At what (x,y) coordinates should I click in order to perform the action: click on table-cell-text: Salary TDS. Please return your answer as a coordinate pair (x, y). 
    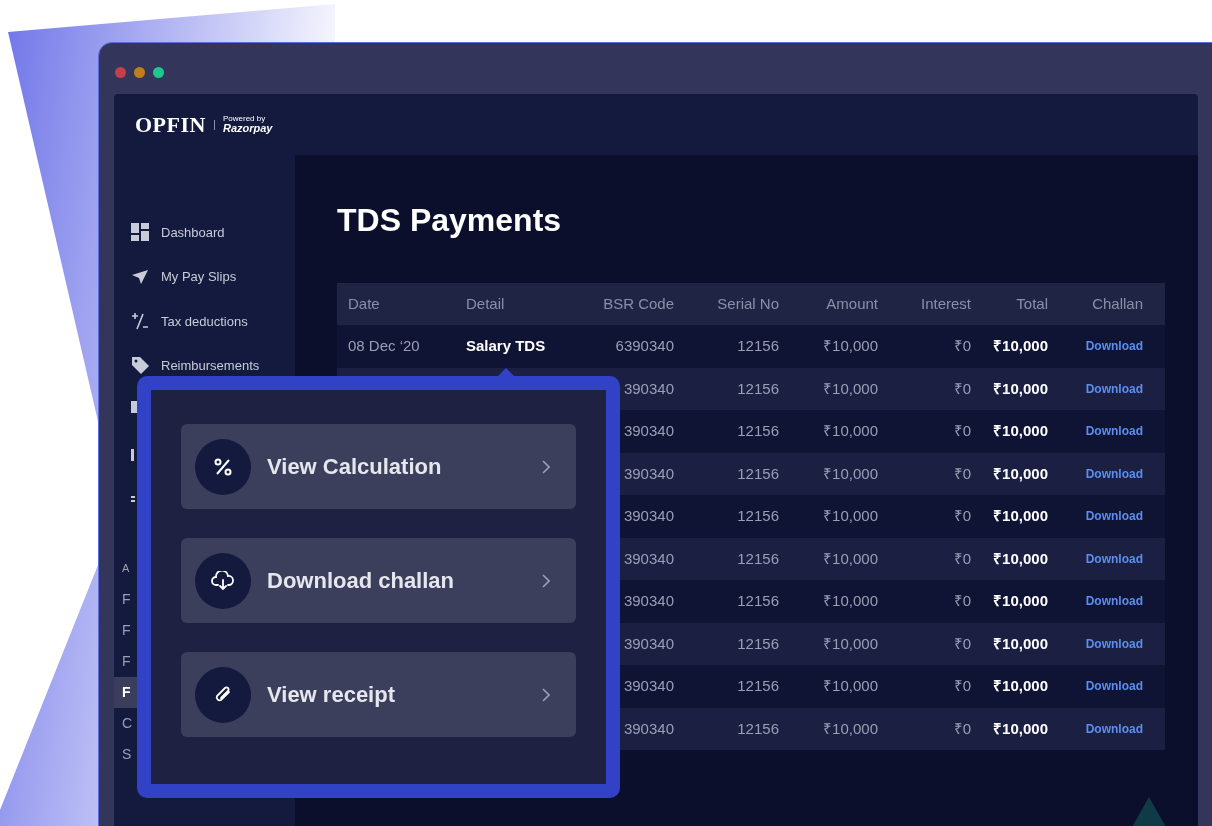
    Looking at the image, I should click on (506, 346).